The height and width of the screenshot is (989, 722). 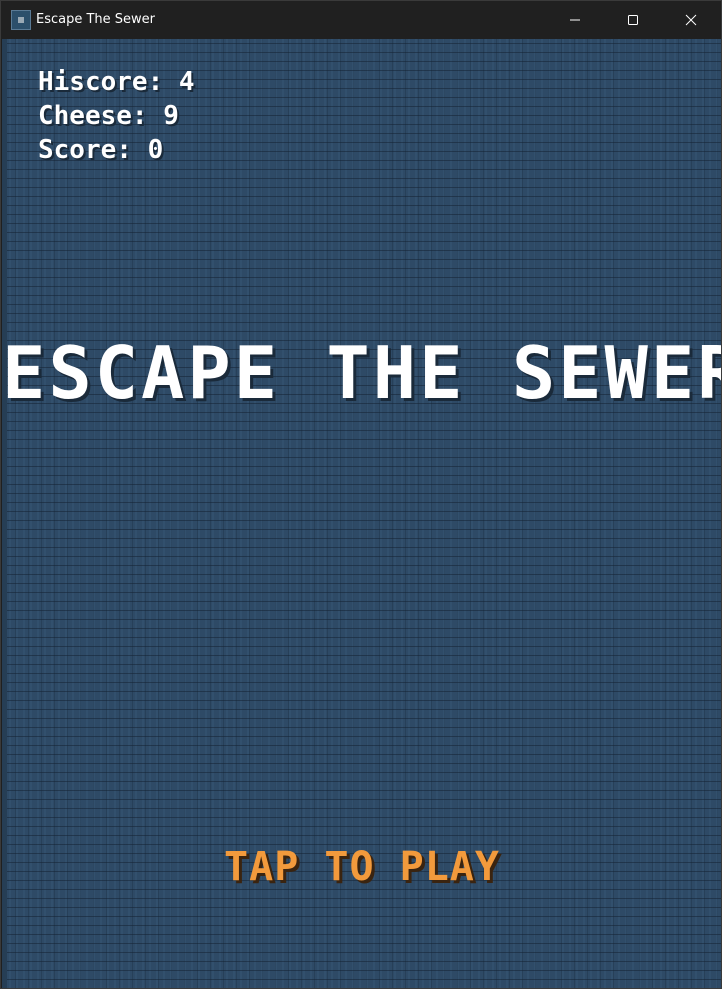 I want to click on close-button, so click(x=691, y=20).